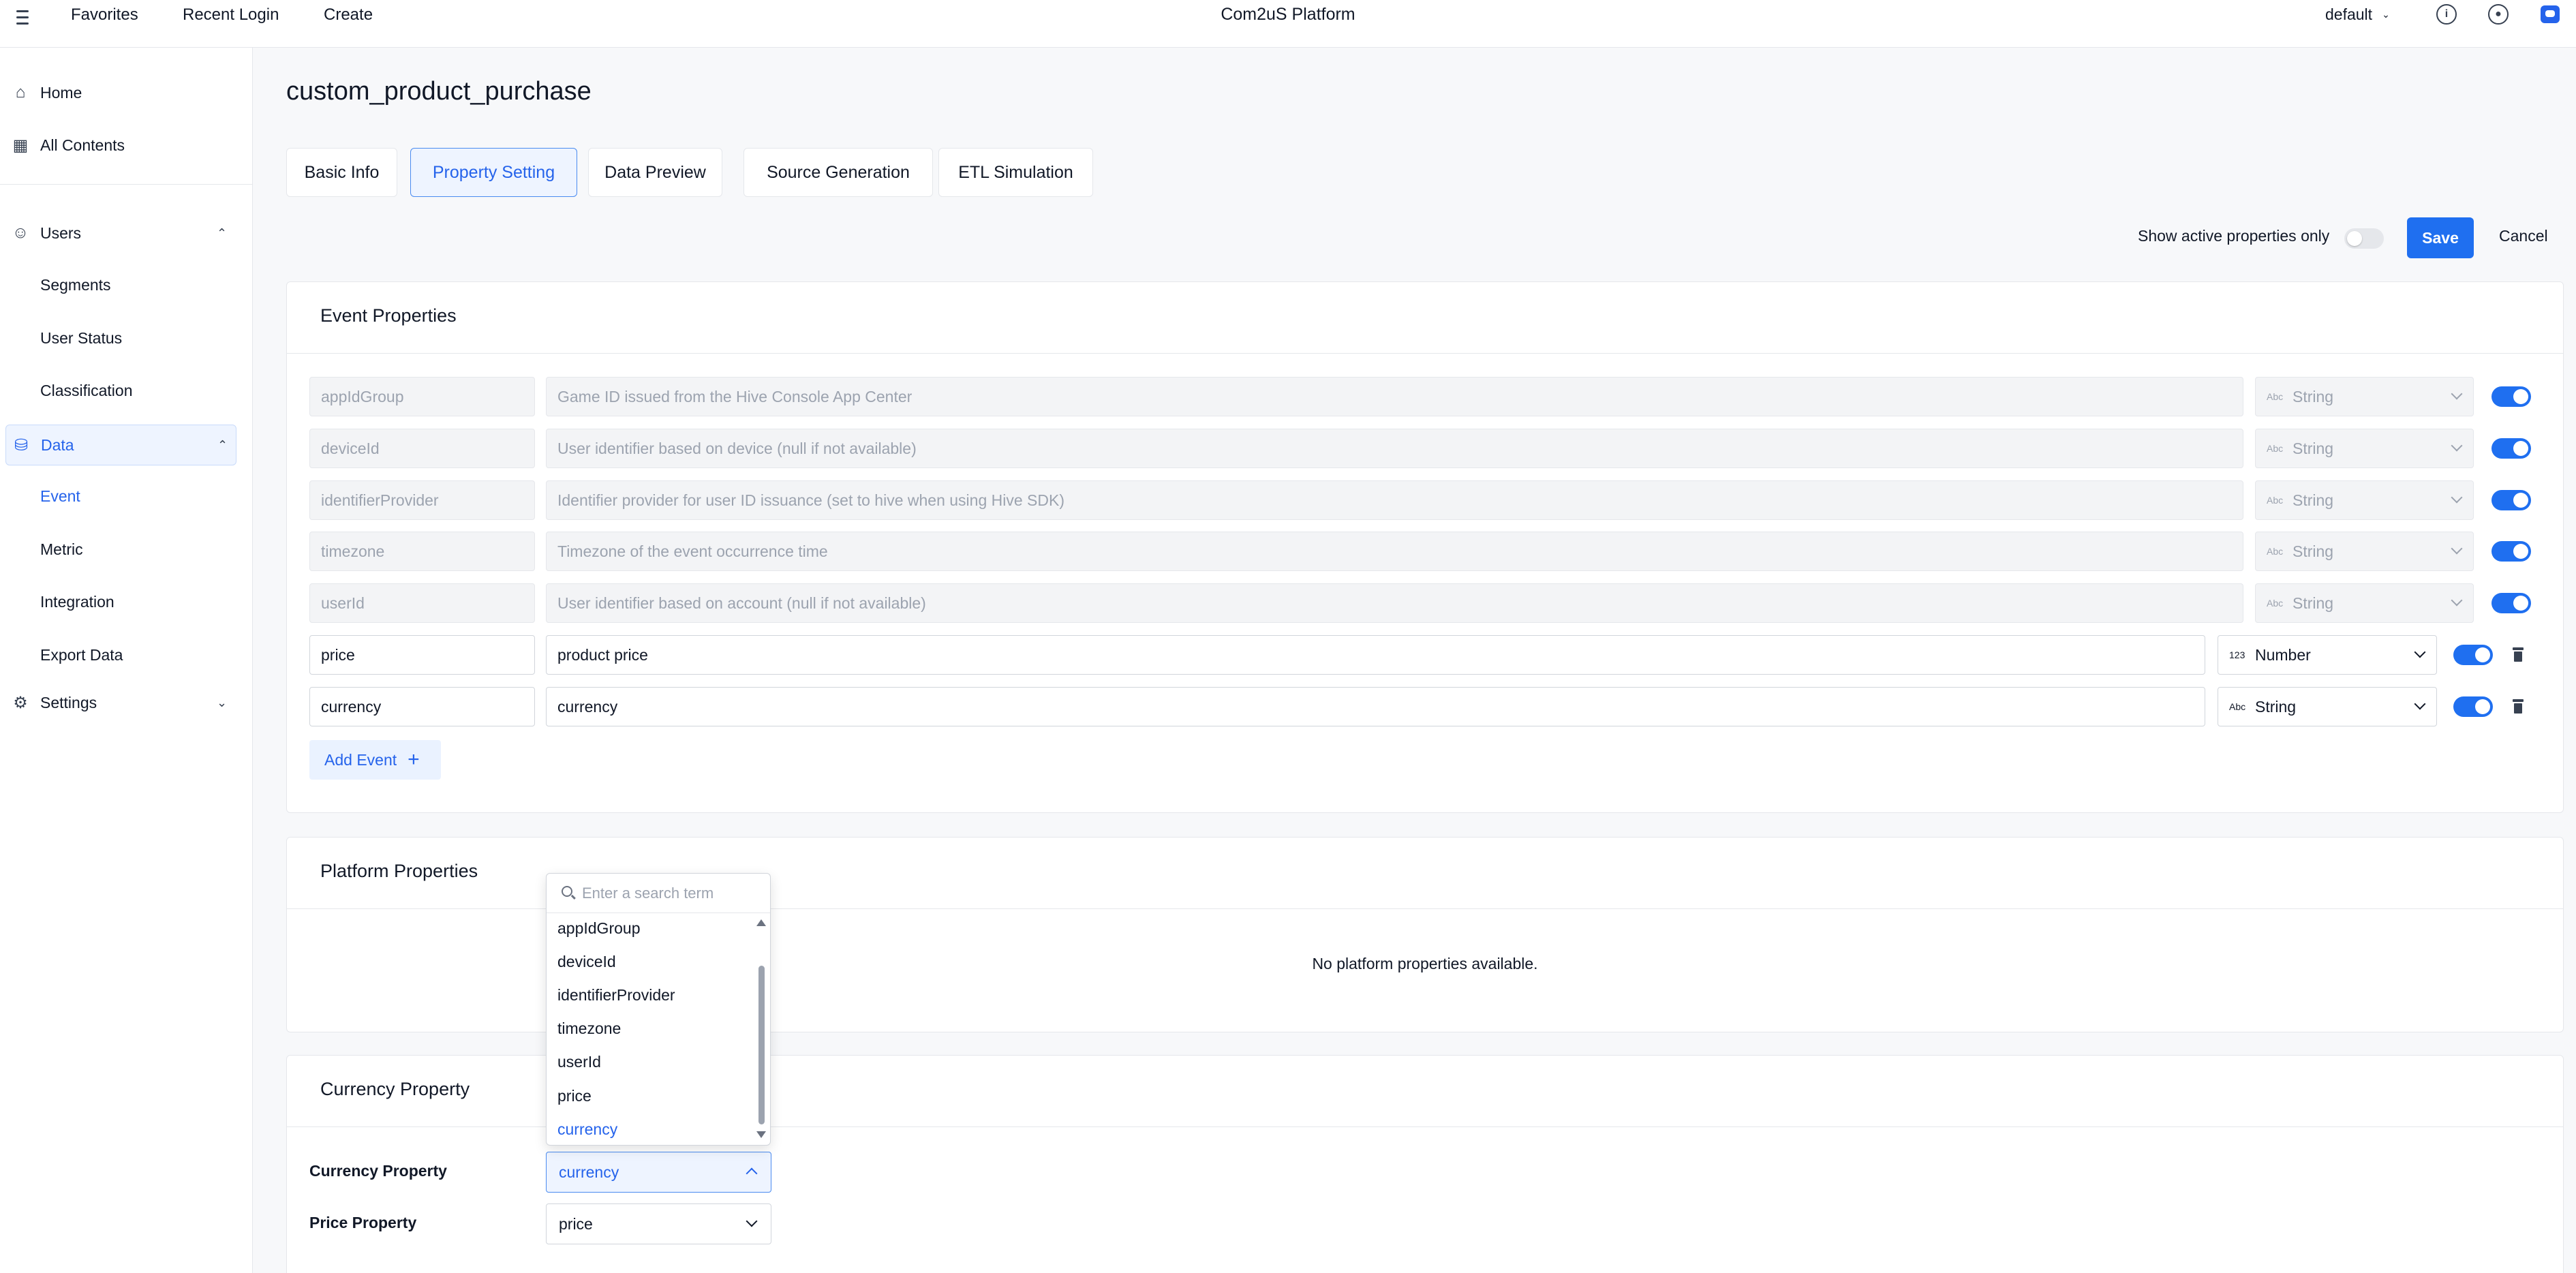 This screenshot has width=2576, height=1273. I want to click on sidebar-item-users: ☺ Users ⌃, so click(126, 233).